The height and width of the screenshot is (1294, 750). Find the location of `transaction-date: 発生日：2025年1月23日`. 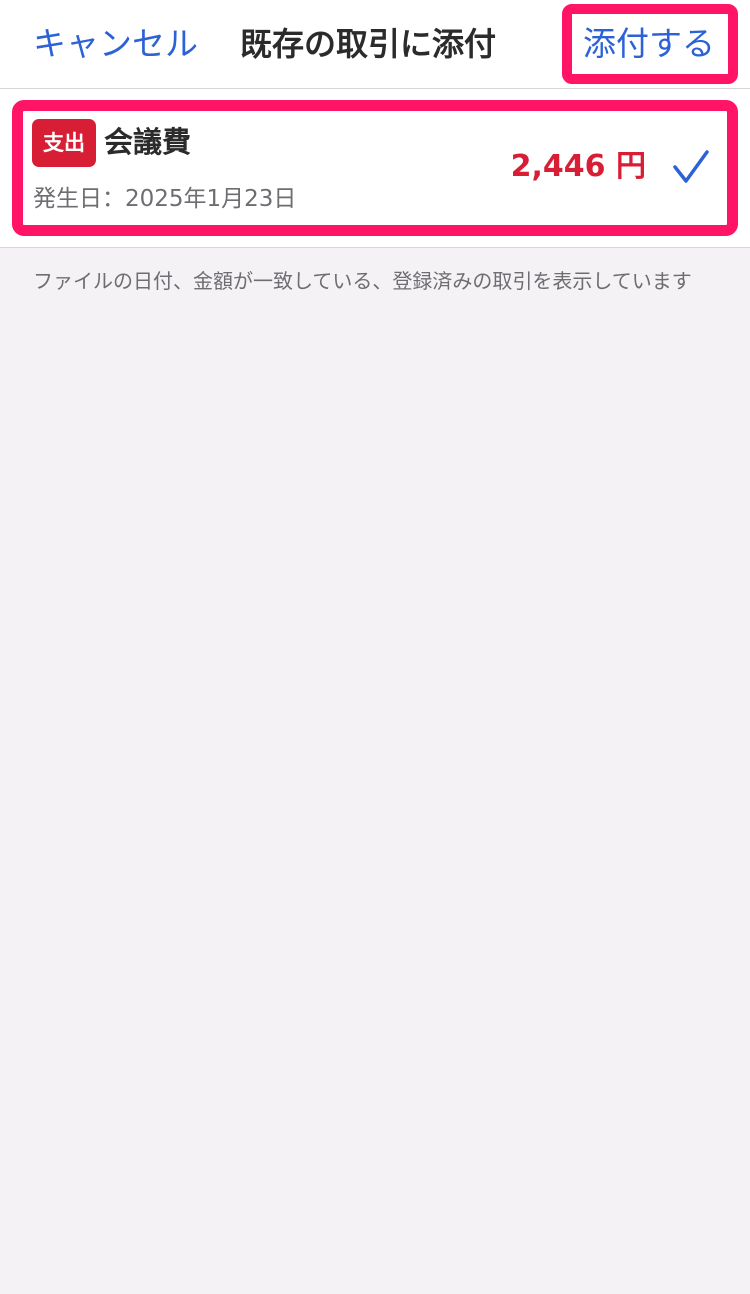

transaction-date: 発生日：2025年1月23日 is located at coordinates (165, 199).